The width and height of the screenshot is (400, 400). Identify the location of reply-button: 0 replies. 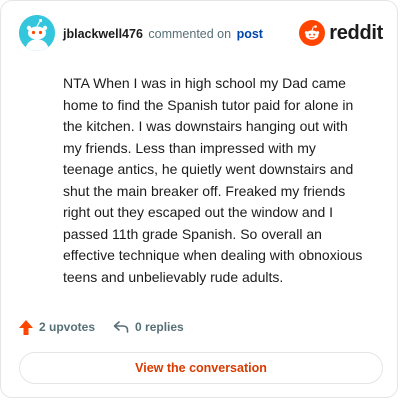
(148, 327).